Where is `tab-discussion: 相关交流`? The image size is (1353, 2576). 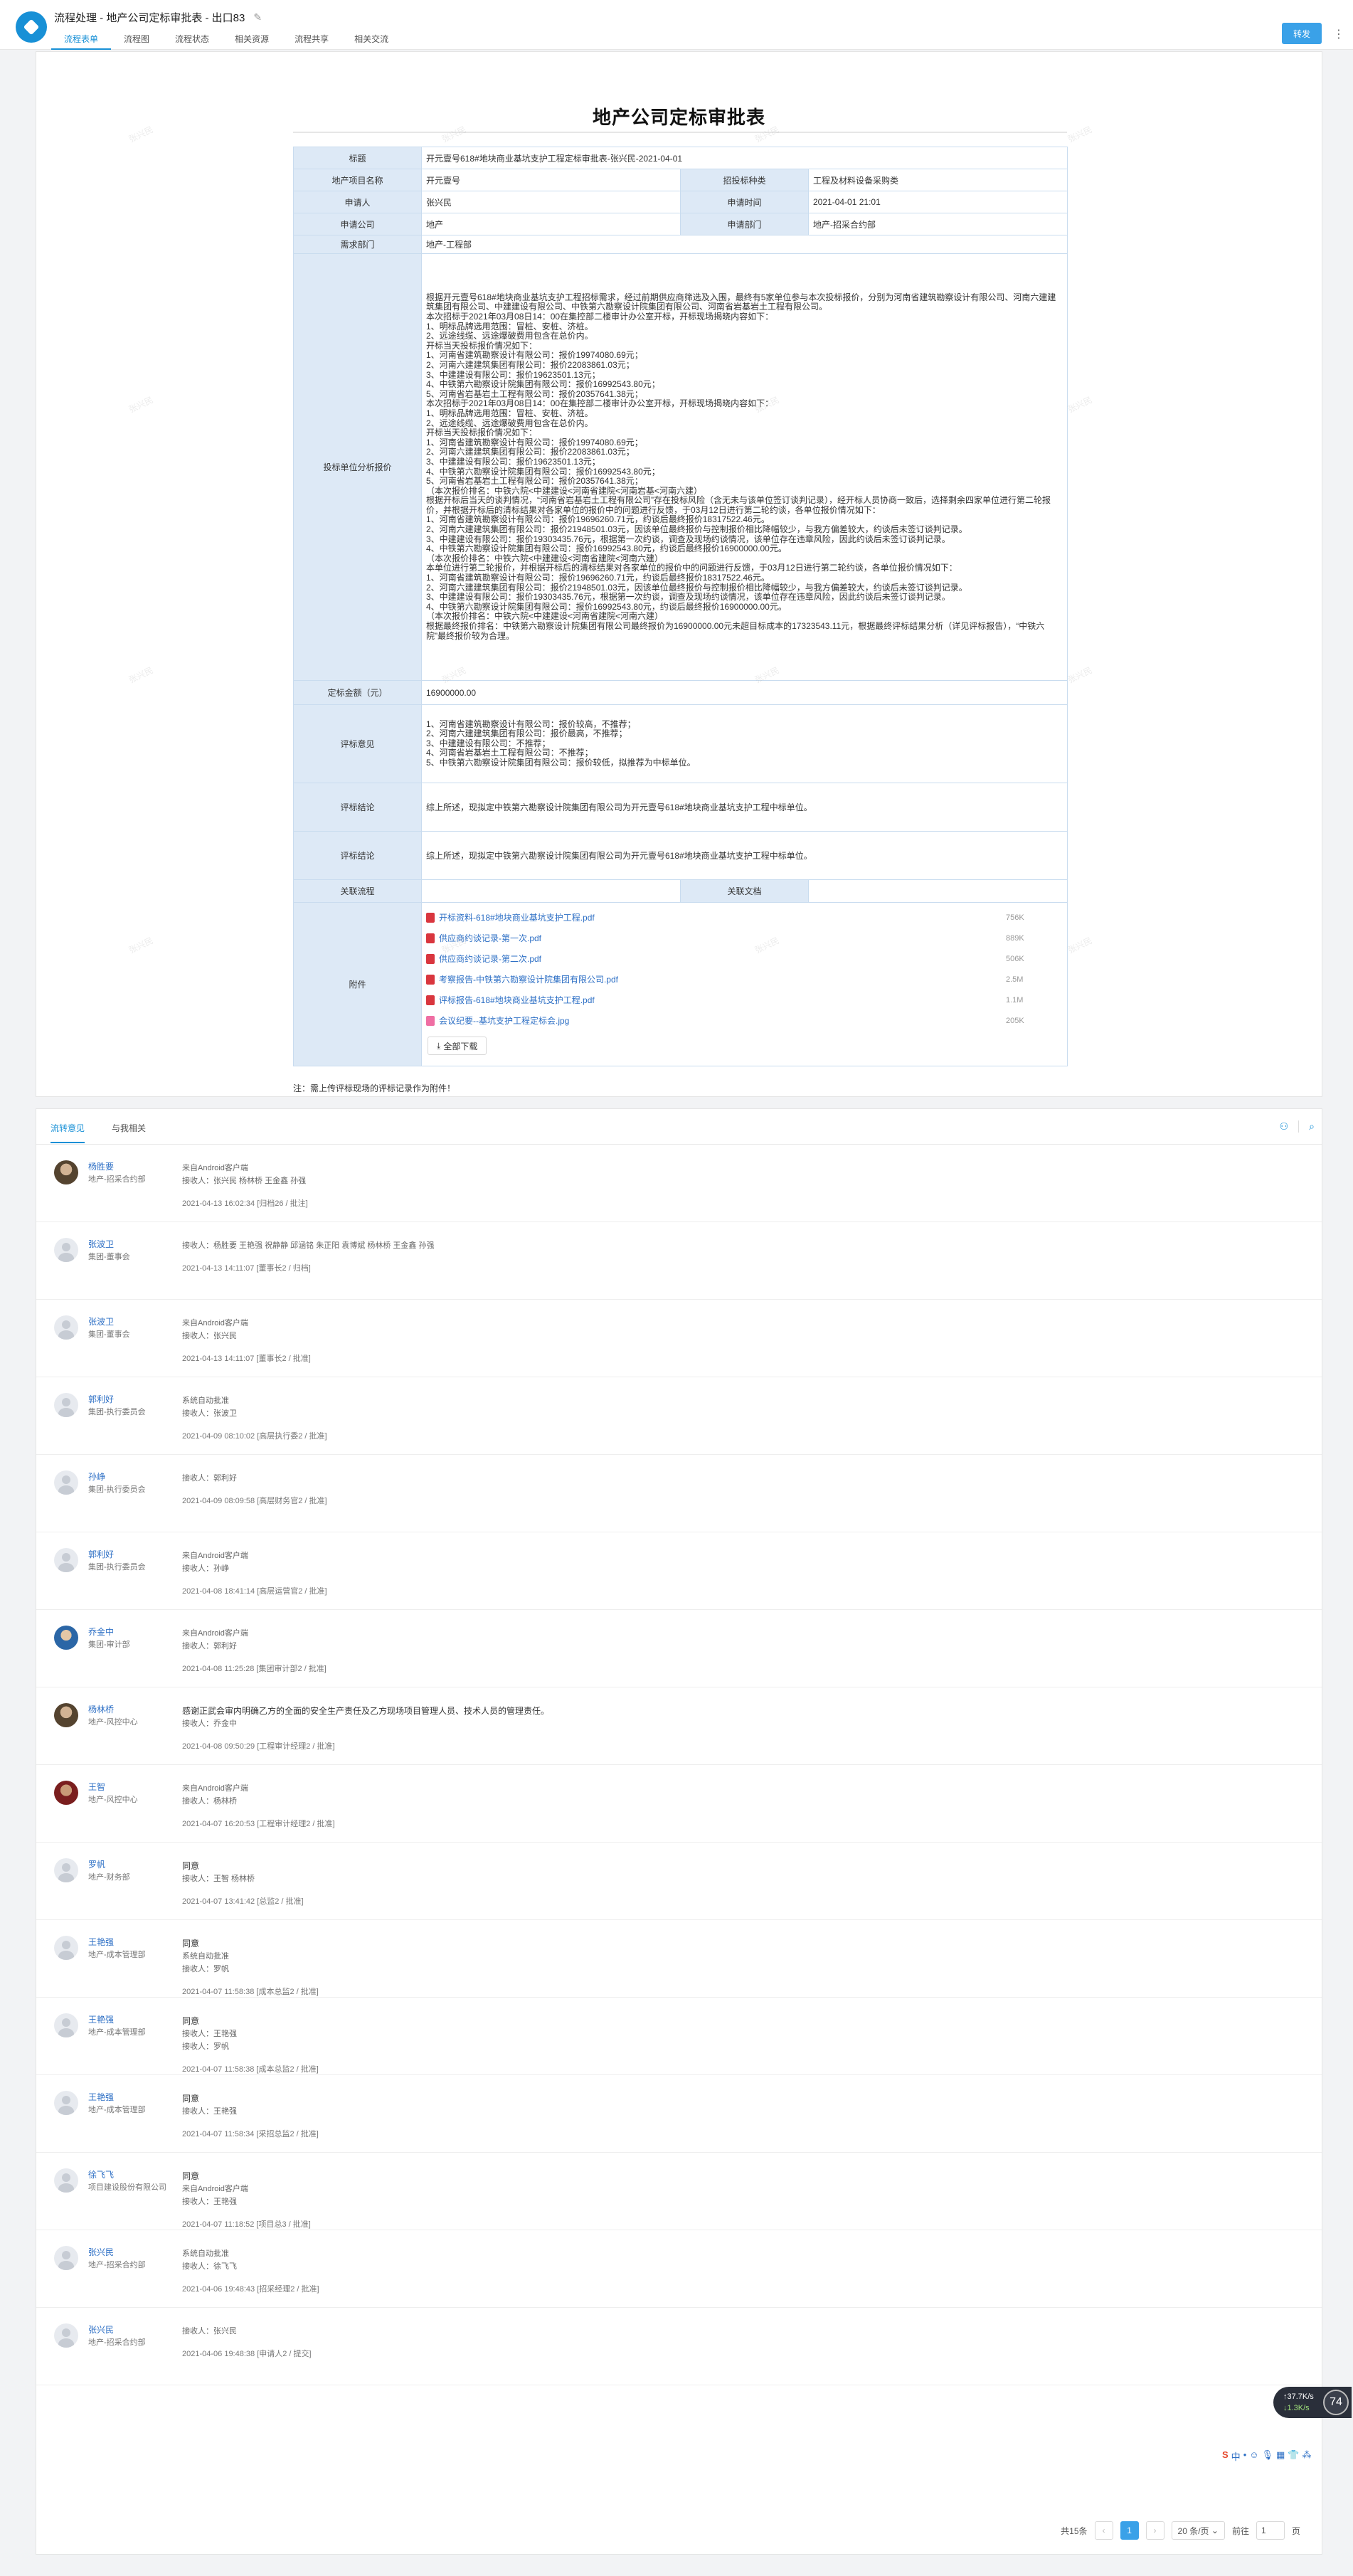 tab-discussion: 相关交流 is located at coordinates (371, 40).